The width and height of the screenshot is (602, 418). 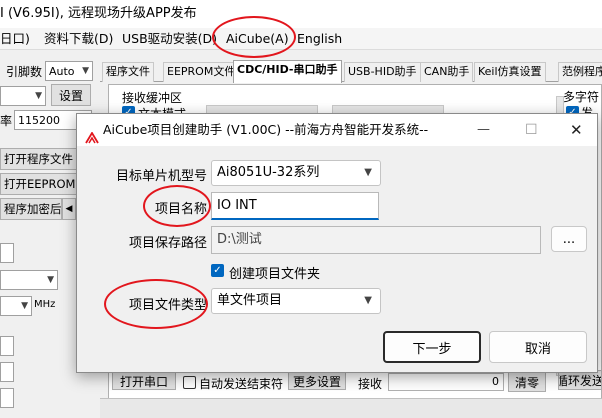 I want to click on auto-send-terminator-label: 自动发送结束符, so click(x=241, y=384).